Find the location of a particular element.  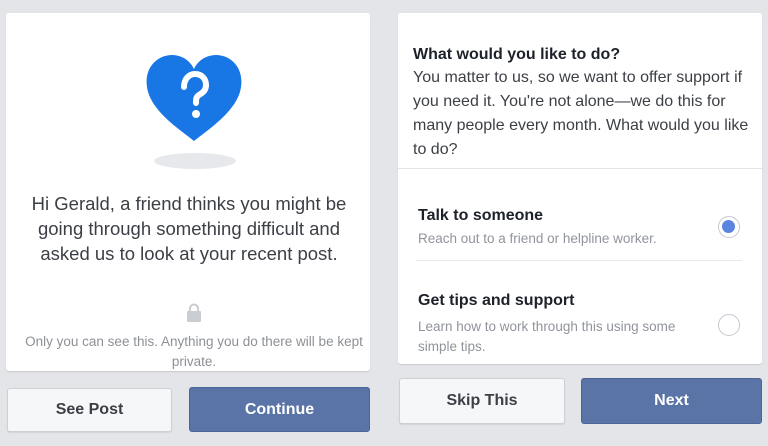

heart-question-icon is located at coordinates (194, 98).